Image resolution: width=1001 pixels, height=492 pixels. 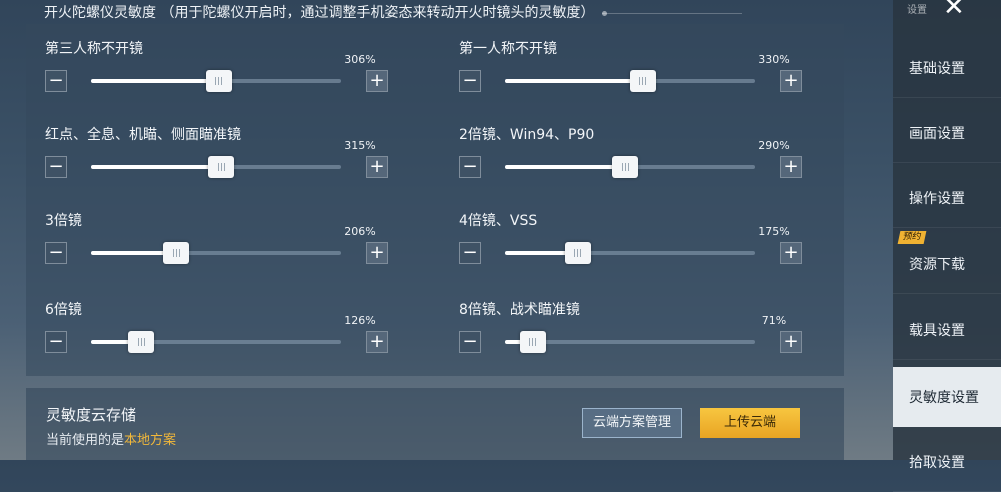 What do you see at coordinates (360, 320) in the screenshot?
I see `slider-percent: 126%` at bounding box center [360, 320].